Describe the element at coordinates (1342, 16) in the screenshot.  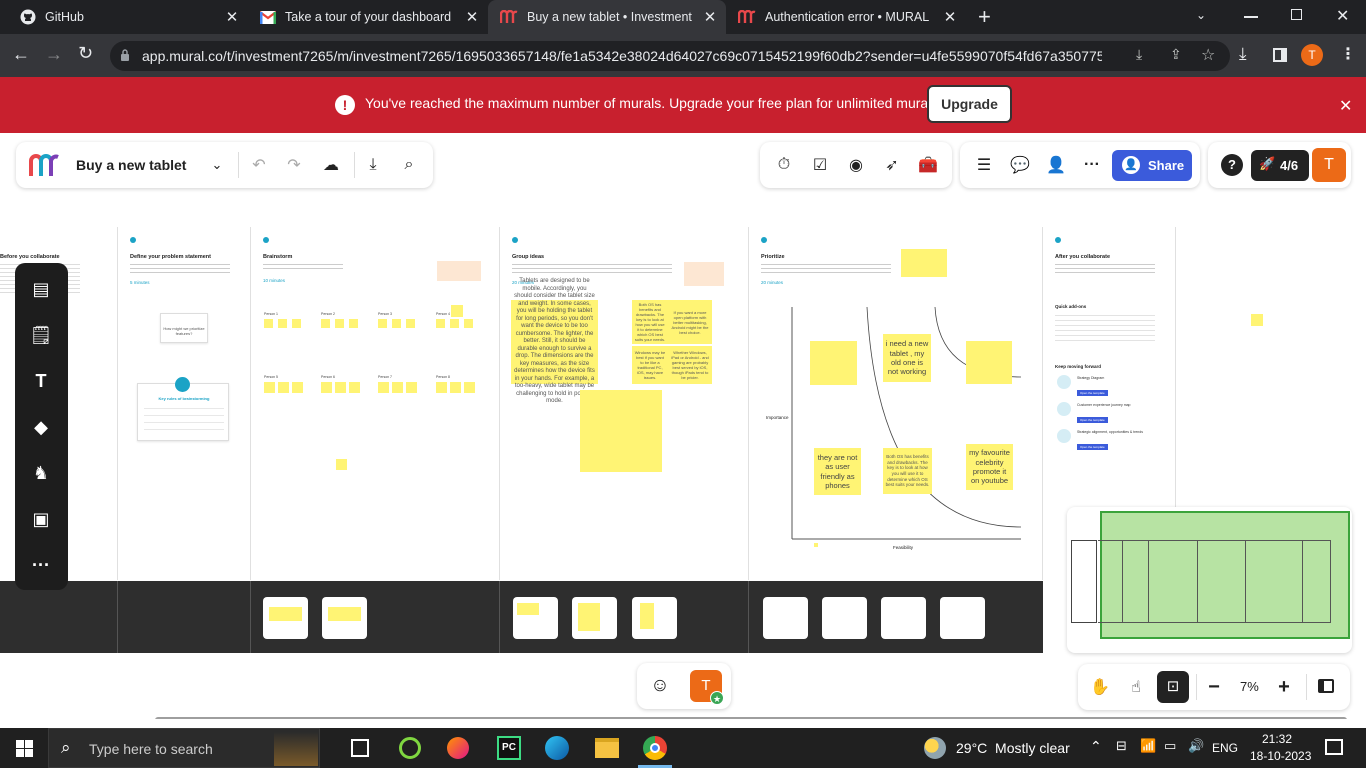
I see `window-close-icon: ✕` at that location.